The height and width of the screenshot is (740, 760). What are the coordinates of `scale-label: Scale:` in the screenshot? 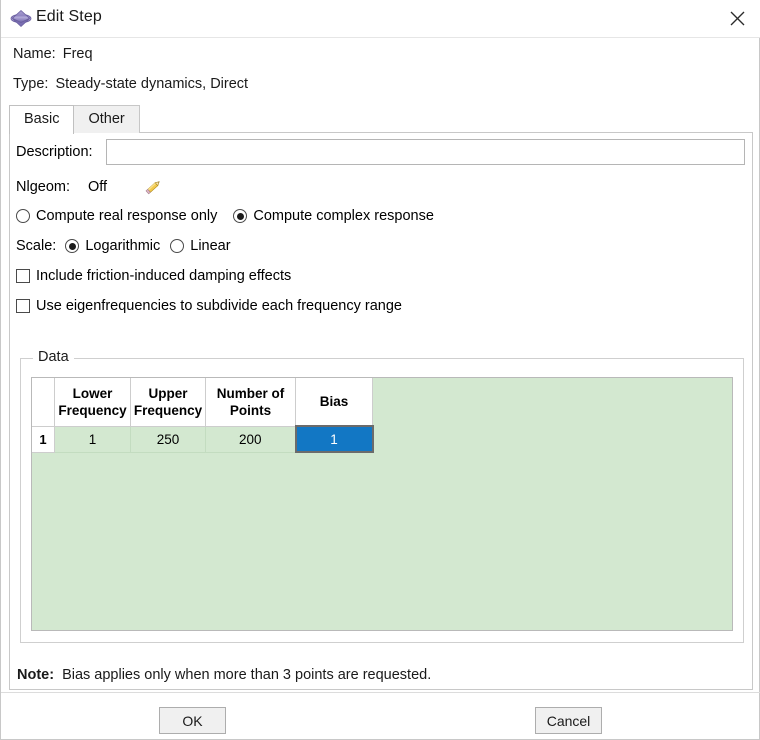 It's located at (36, 246).